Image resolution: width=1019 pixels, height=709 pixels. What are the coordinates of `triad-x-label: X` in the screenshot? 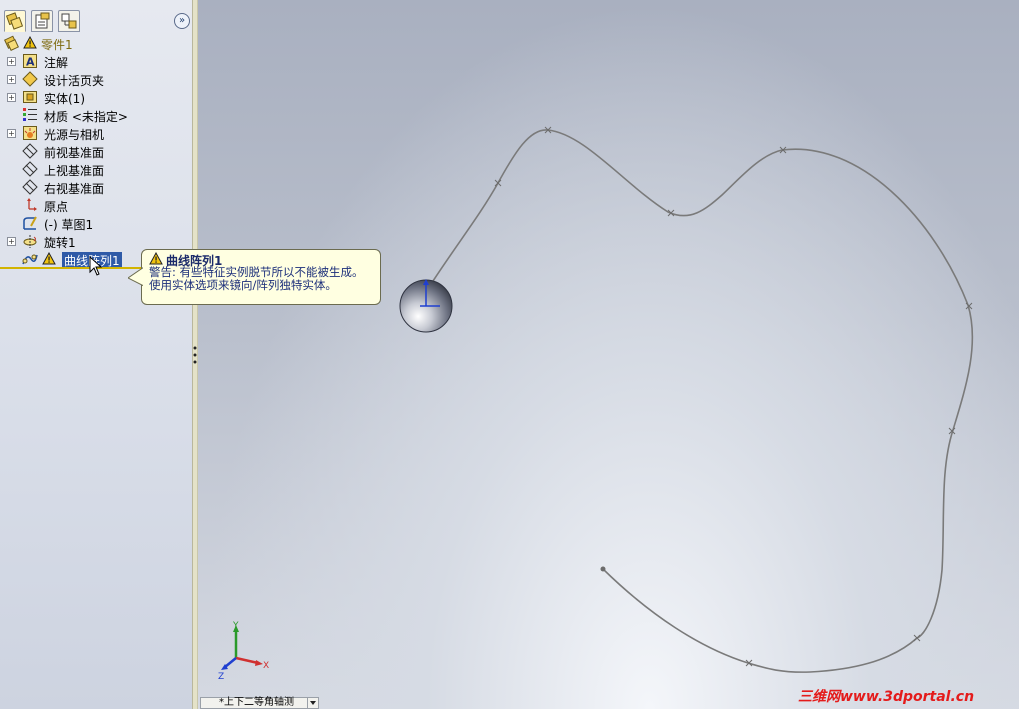 It's located at (266, 666).